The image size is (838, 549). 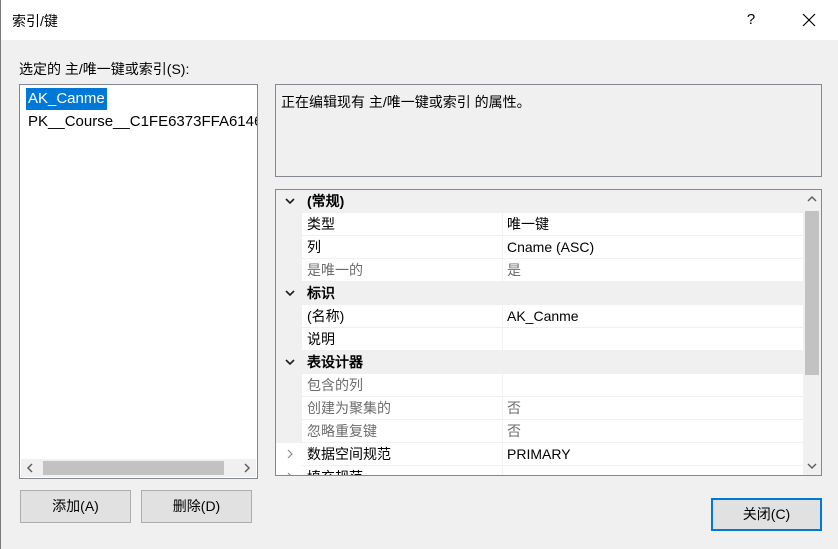 I want to click on horizontal-scrollbar, so click(x=138, y=468).